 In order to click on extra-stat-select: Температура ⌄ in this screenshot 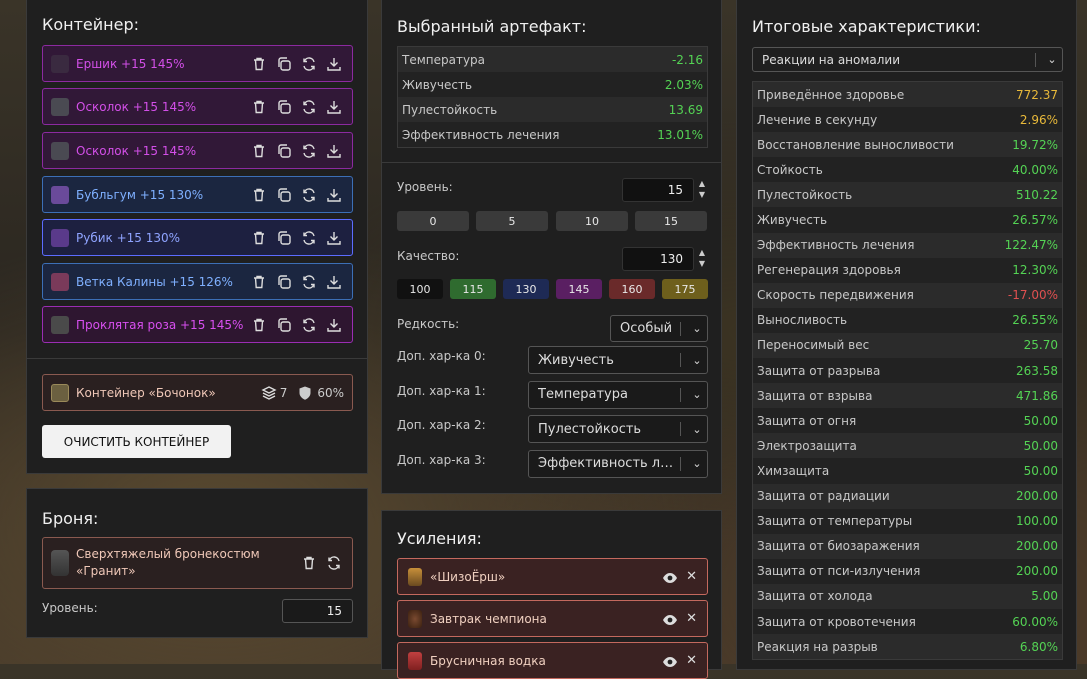, I will do `click(618, 394)`.